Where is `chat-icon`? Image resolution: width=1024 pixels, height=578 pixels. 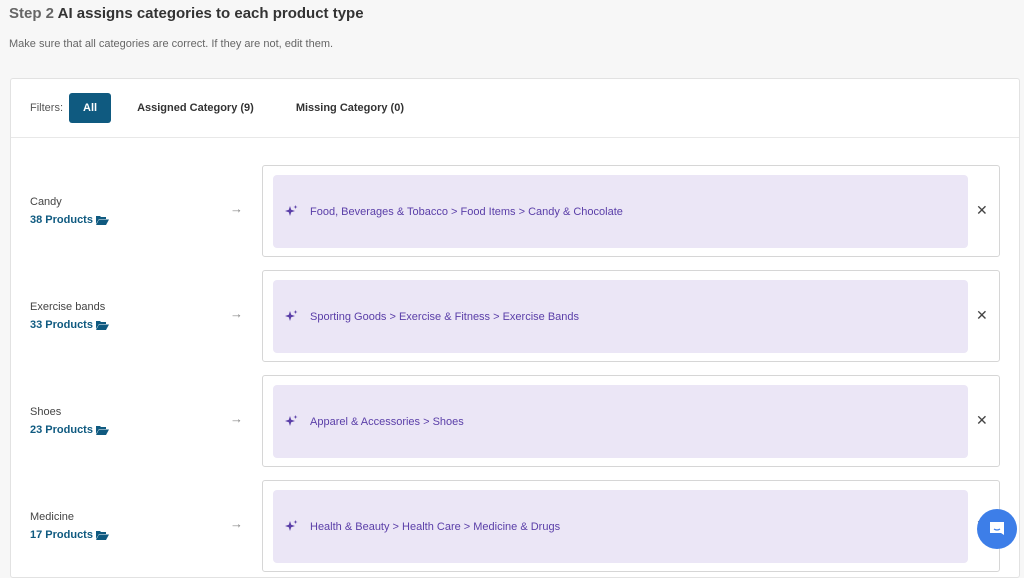 chat-icon is located at coordinates (997, 528).